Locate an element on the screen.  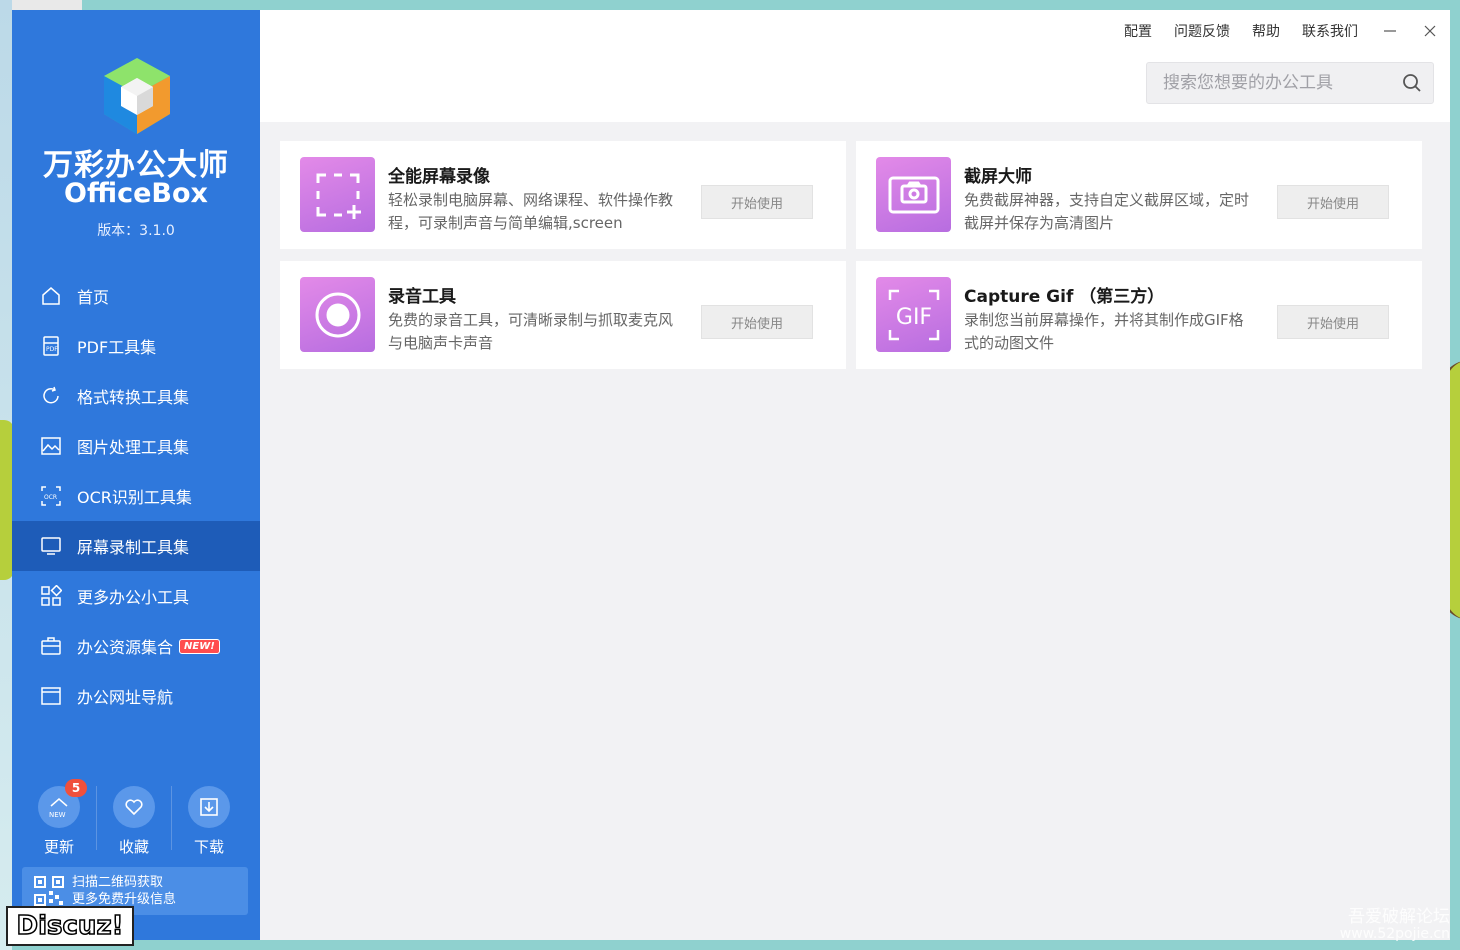
download-icon is located at coordinates (209, 807).